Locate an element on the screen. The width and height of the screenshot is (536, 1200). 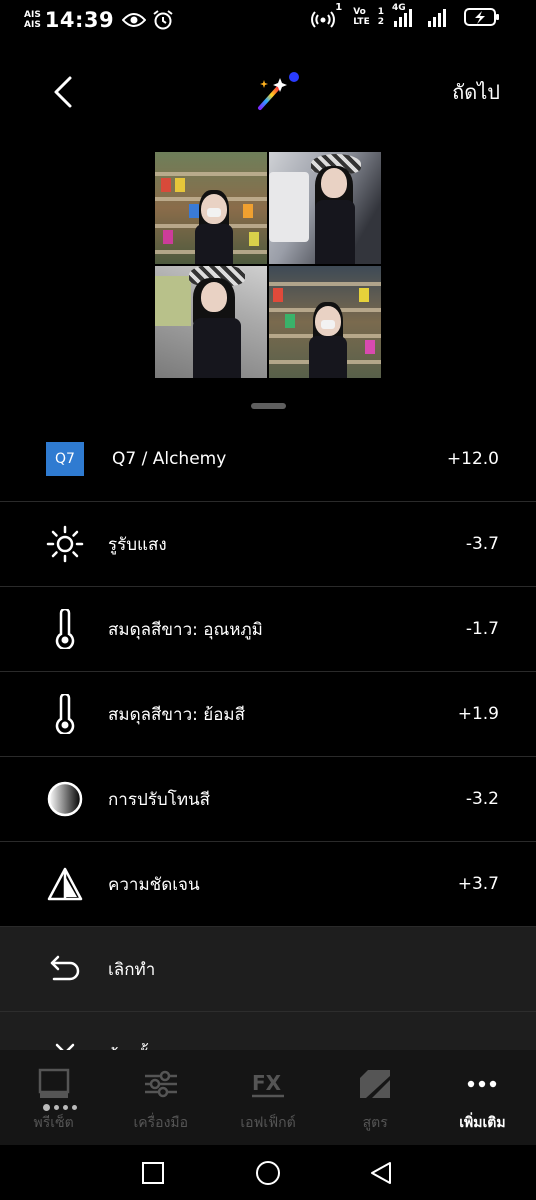
adjustment-label: รูรับแสง is located at coordinates (137, 544).